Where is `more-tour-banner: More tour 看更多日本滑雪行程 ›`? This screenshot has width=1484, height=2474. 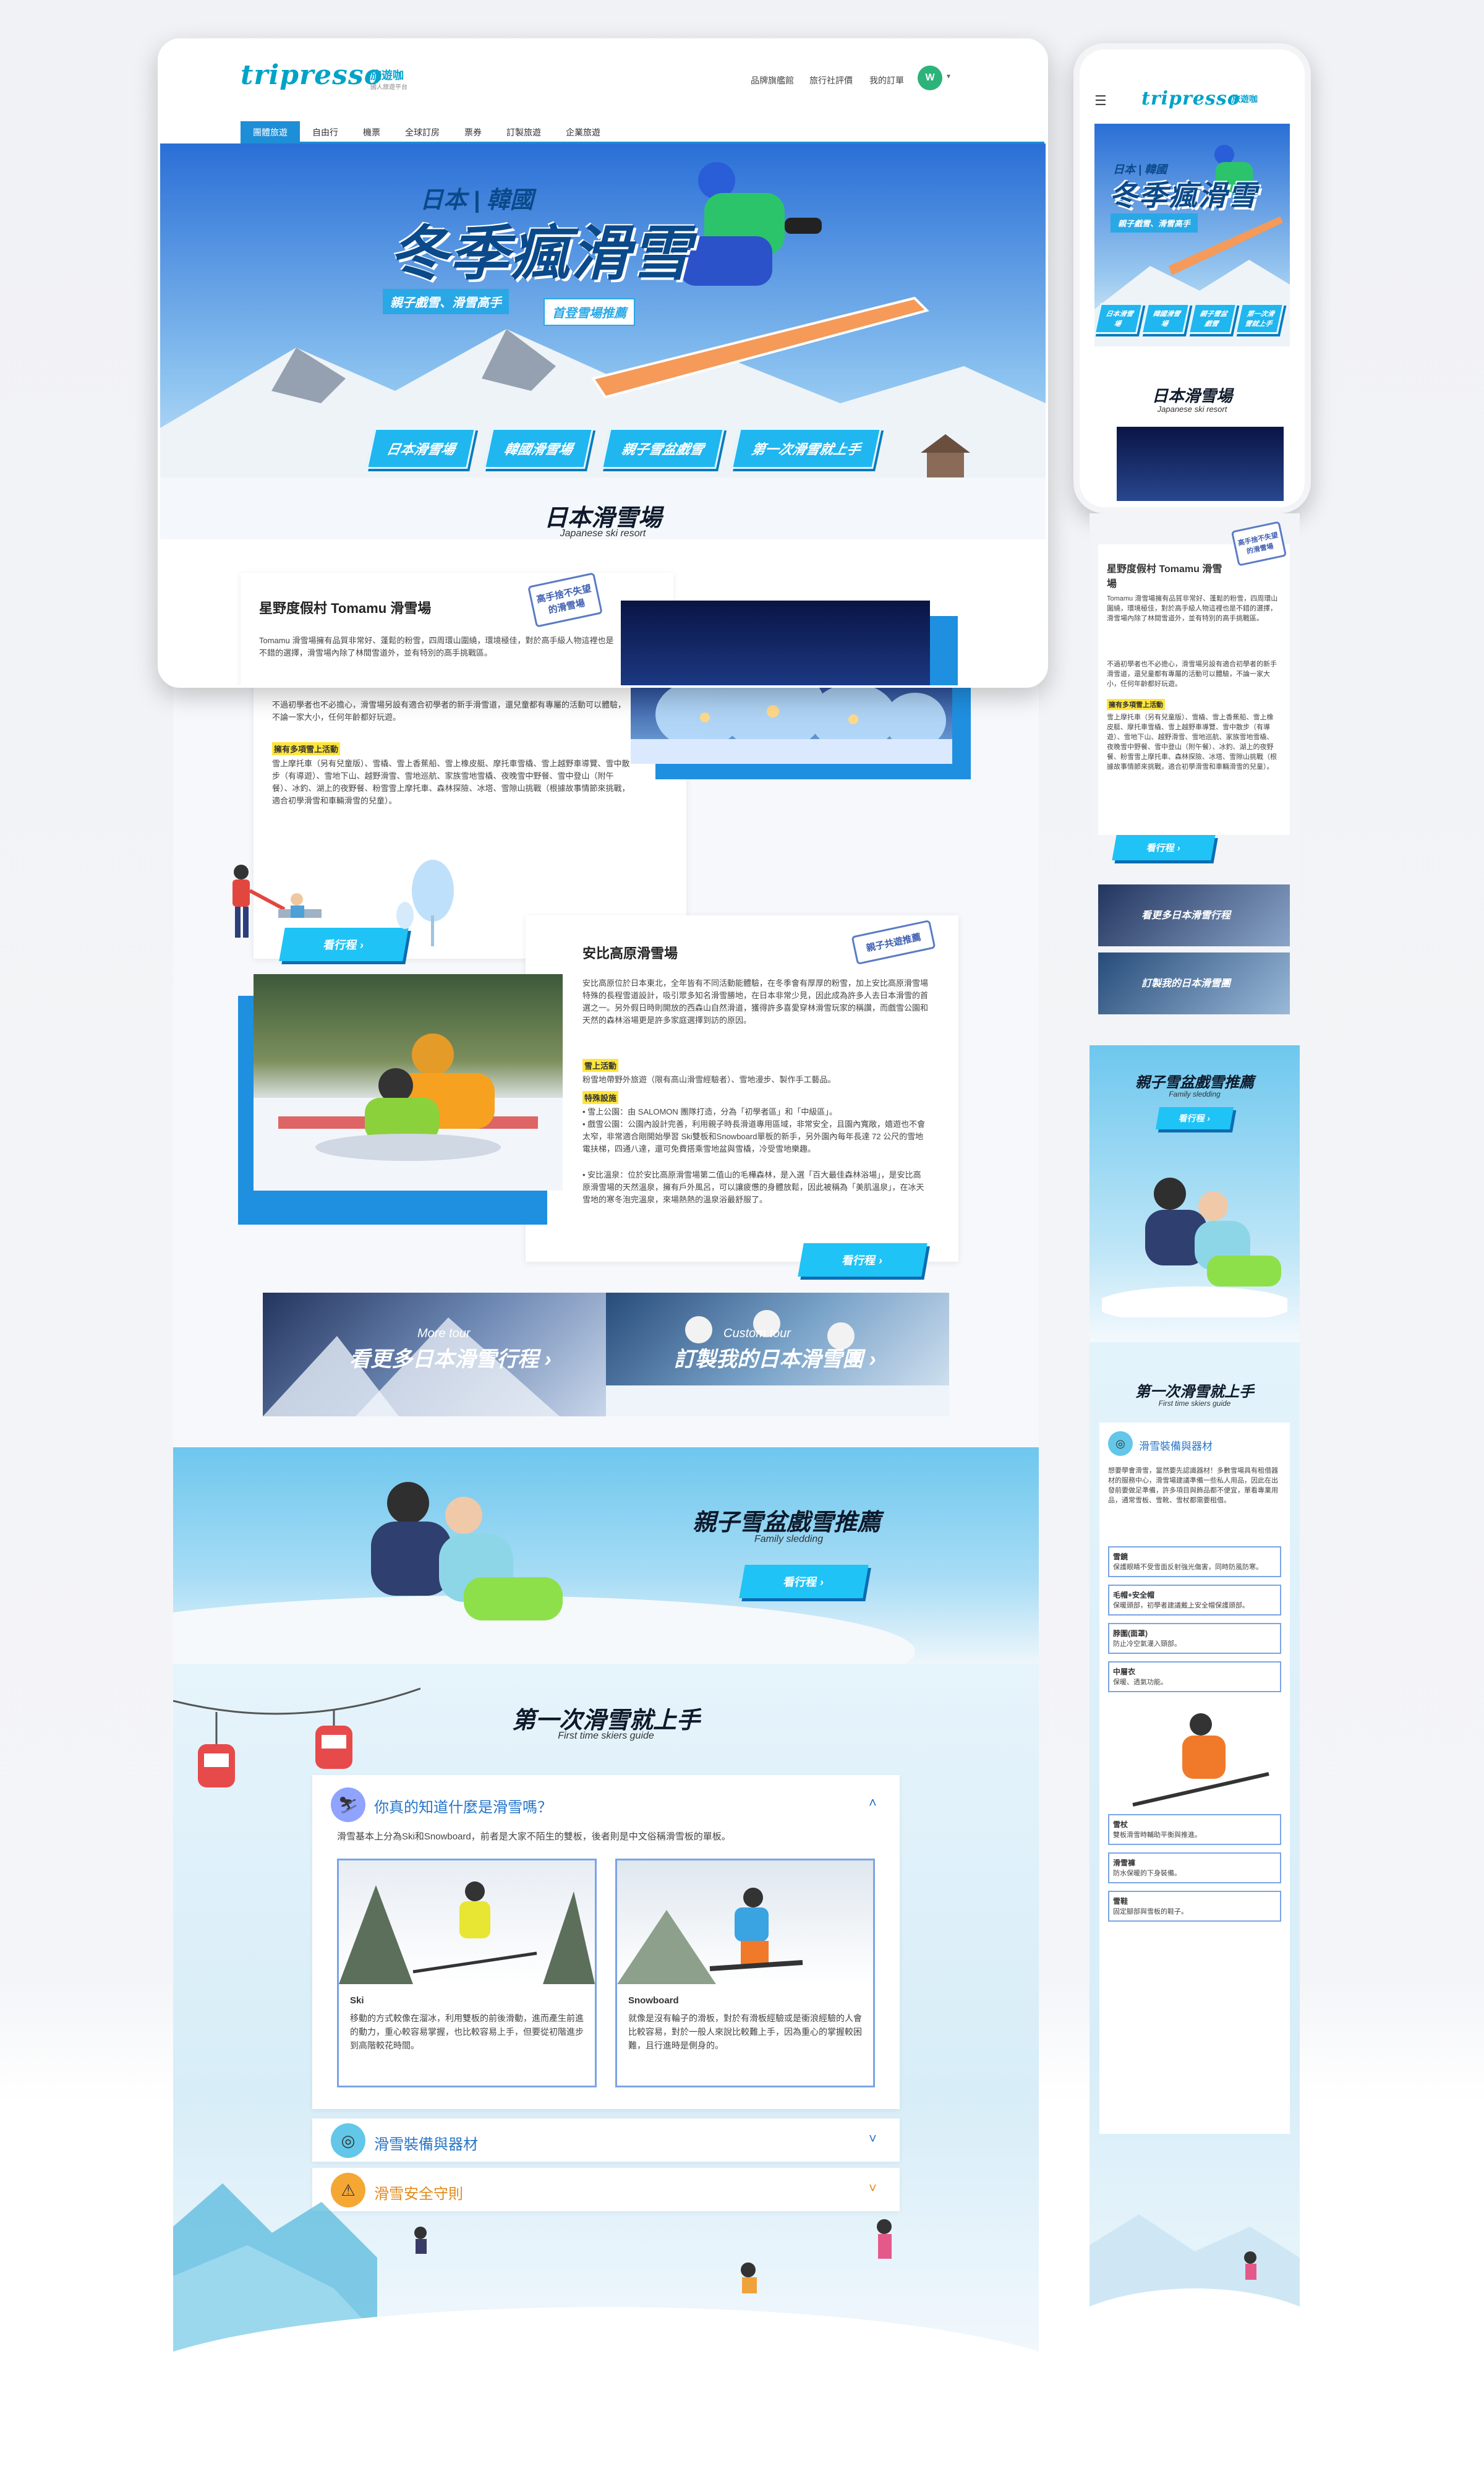 more-tour-banner: More tour 看更多日本滑雪行程 › is located at coordinates (434, 1354).